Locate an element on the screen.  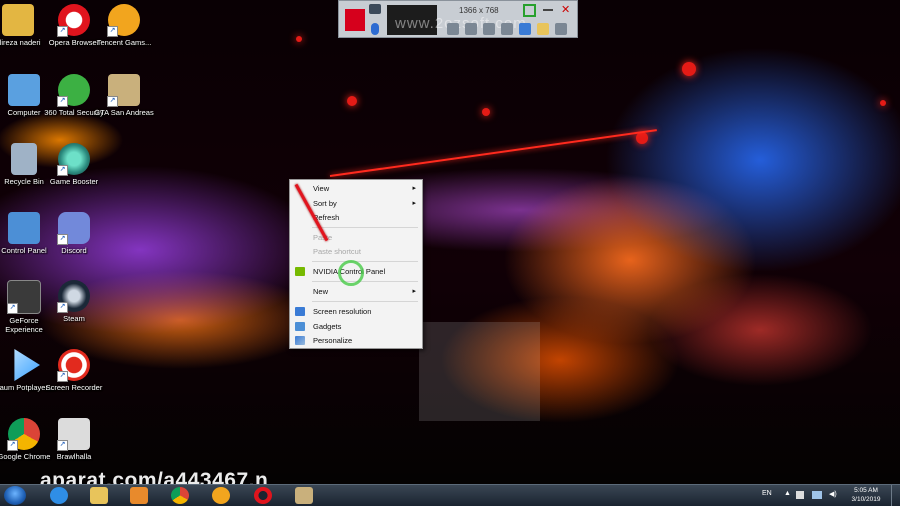
user-folder-icon is located at coordinates (18, 20).